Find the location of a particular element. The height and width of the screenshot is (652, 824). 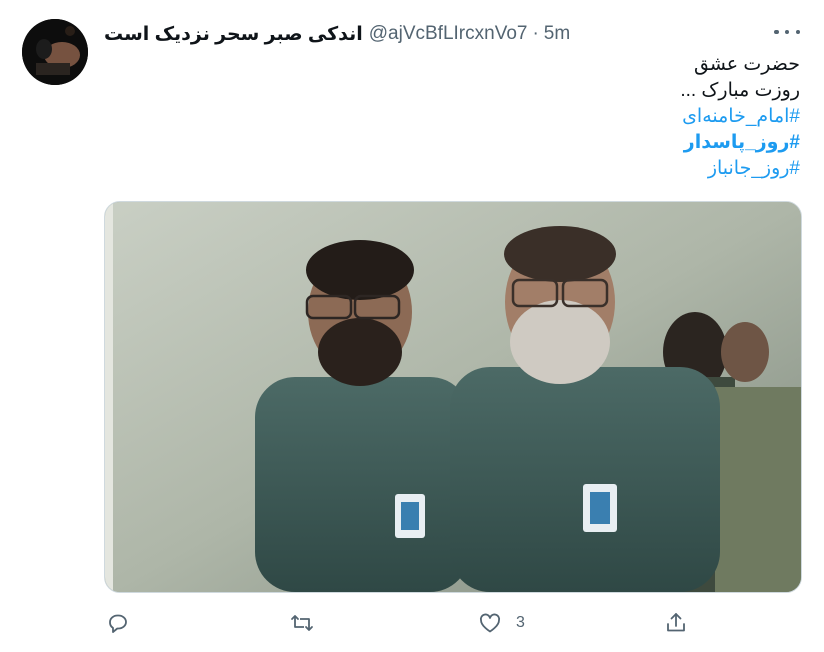

more-icon is located at coordinates (787, 32).